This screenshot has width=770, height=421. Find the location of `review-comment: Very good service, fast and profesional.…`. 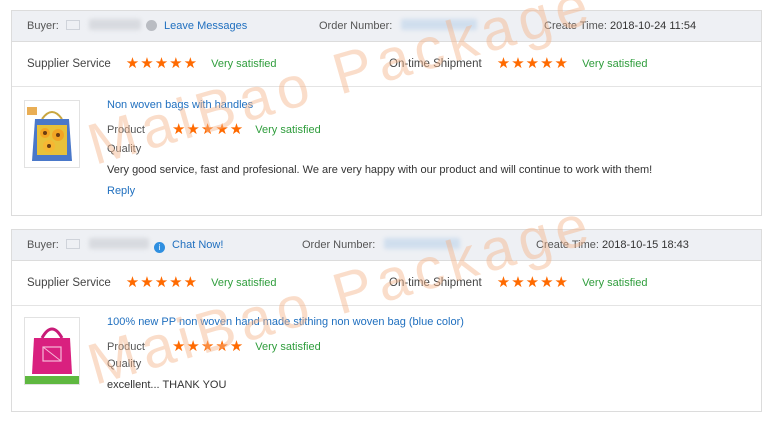

review-comment: Very good service, fast and profesional.… is located at coordinates (379, 170).